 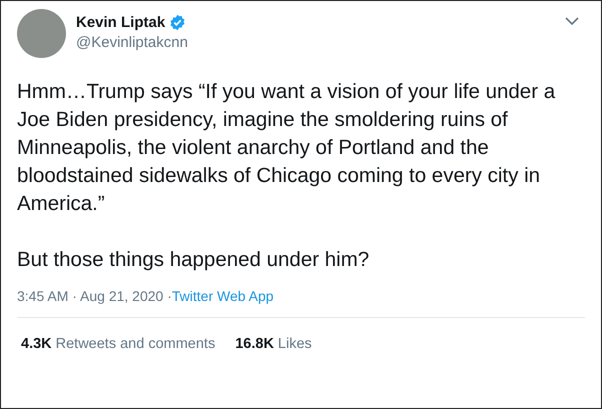 I want to click on stat-label: Likes, so click(x=295, y=344).